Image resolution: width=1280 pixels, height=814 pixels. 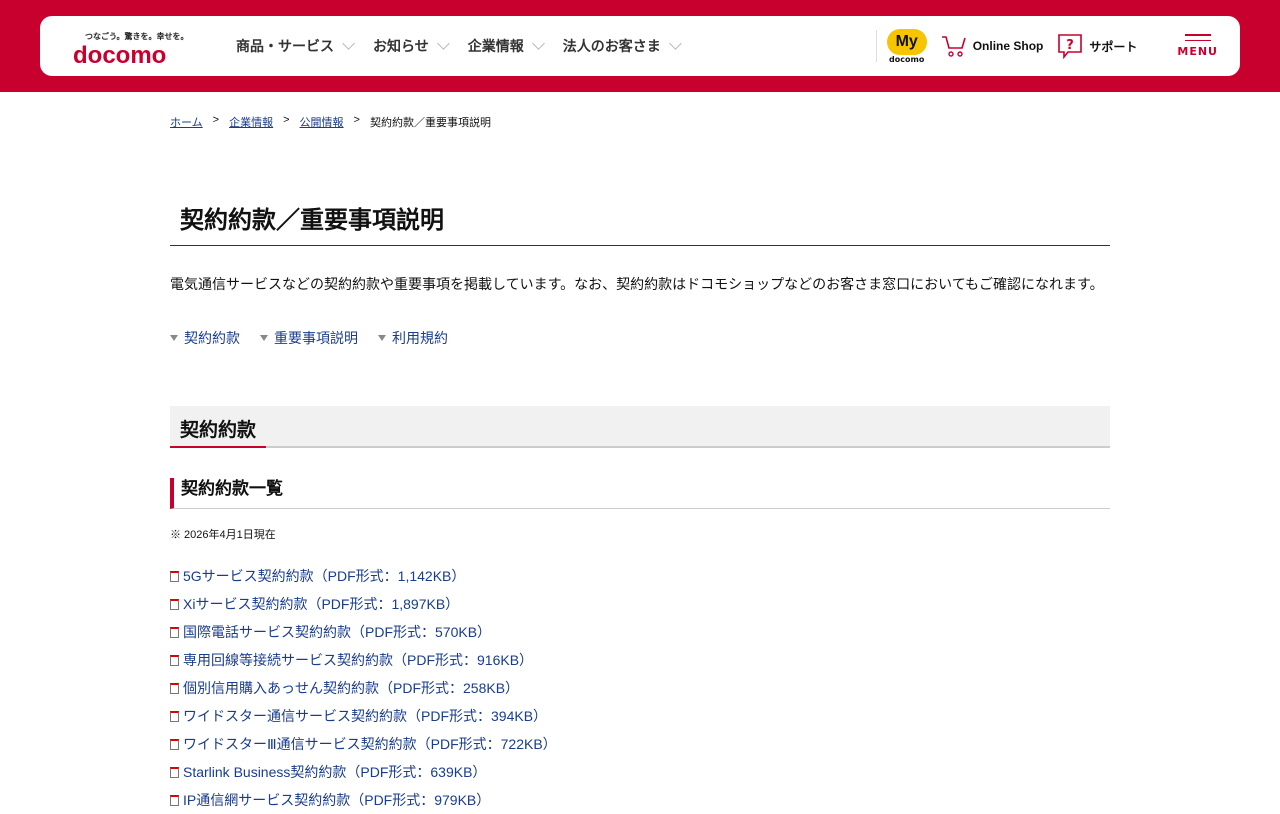 What do you see at coordinates (640, 493) in the screenshot?
I see `subsection-heading: 契約約款一覧` at bounding box center [640, 493].